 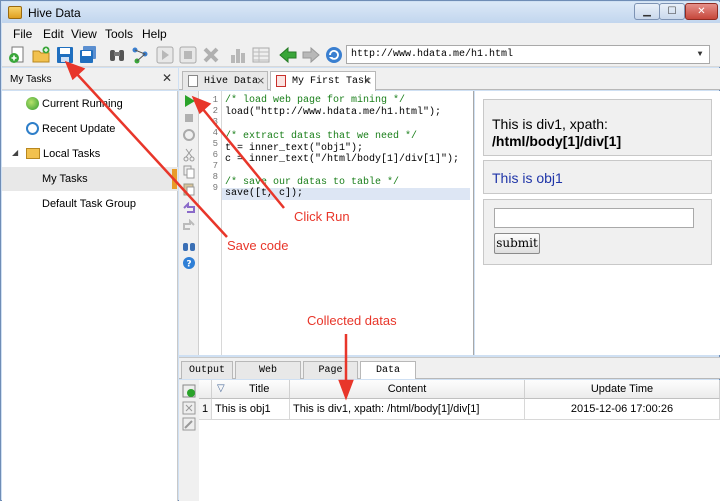 I want to click on save-code-arrowhead, so click(x=75, y=70).